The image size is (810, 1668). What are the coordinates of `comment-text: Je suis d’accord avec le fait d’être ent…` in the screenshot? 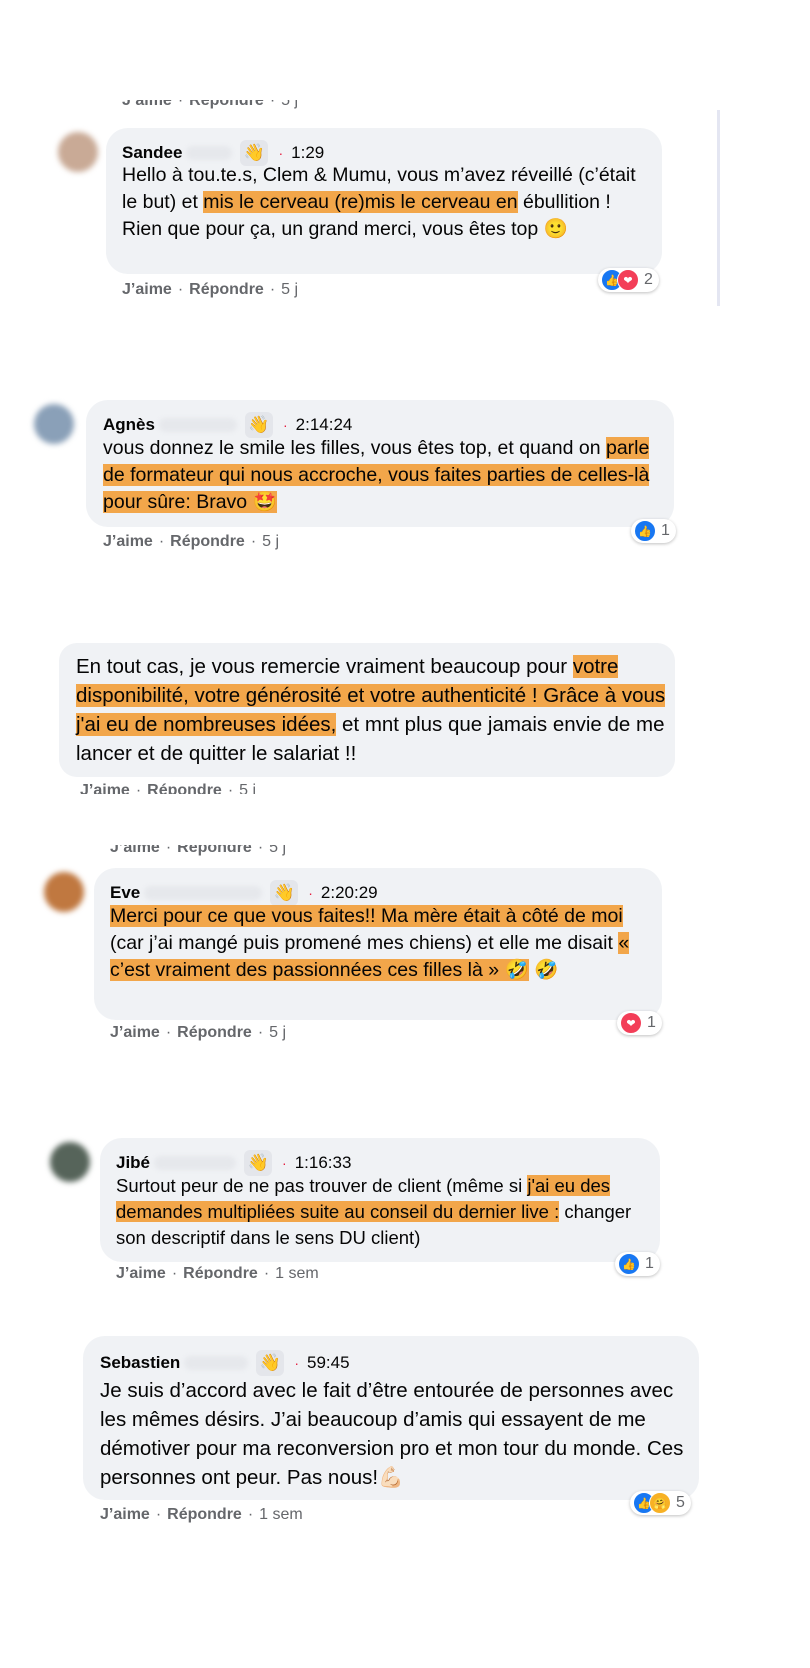 It's located at (392, 1434).